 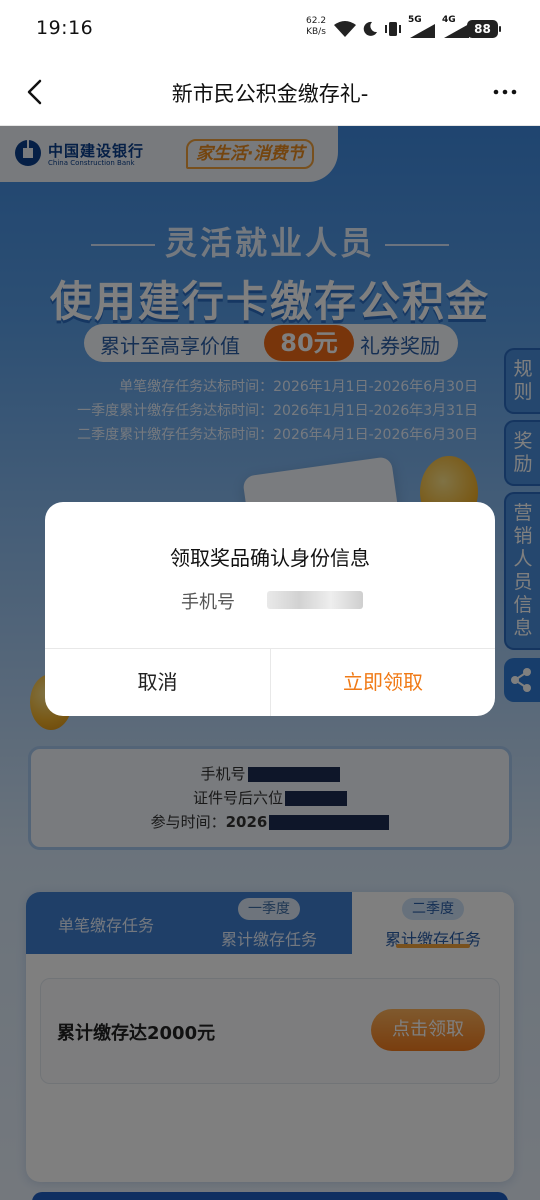 I want to click on more-dots-icon, so click(x=505, y=92).